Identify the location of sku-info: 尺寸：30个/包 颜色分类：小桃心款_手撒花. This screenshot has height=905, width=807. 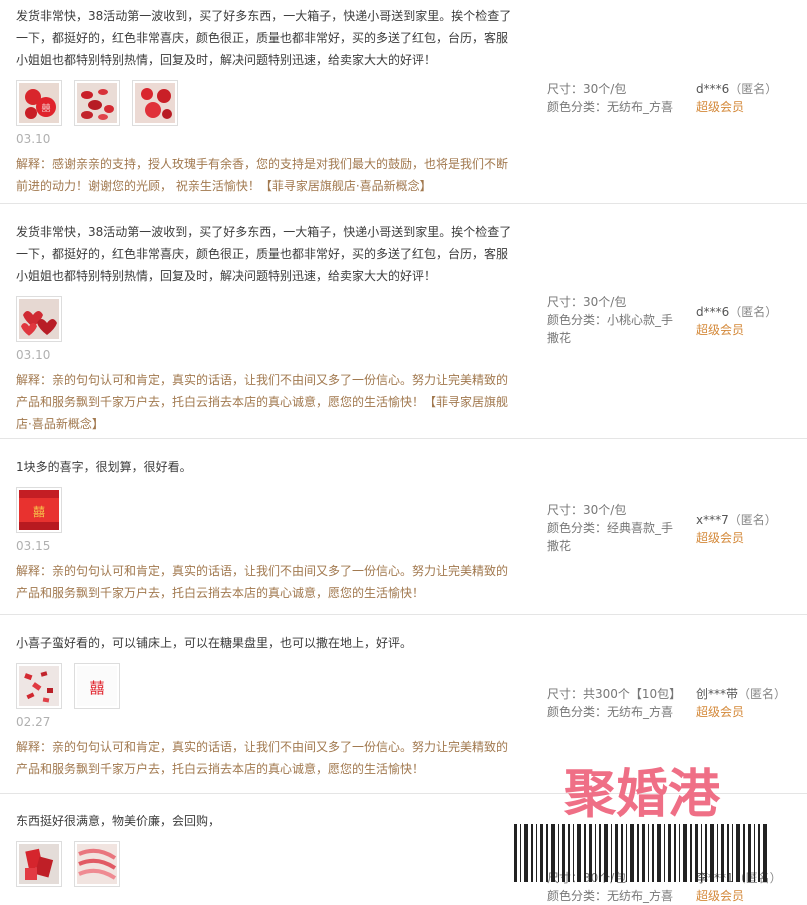
(614, 320).